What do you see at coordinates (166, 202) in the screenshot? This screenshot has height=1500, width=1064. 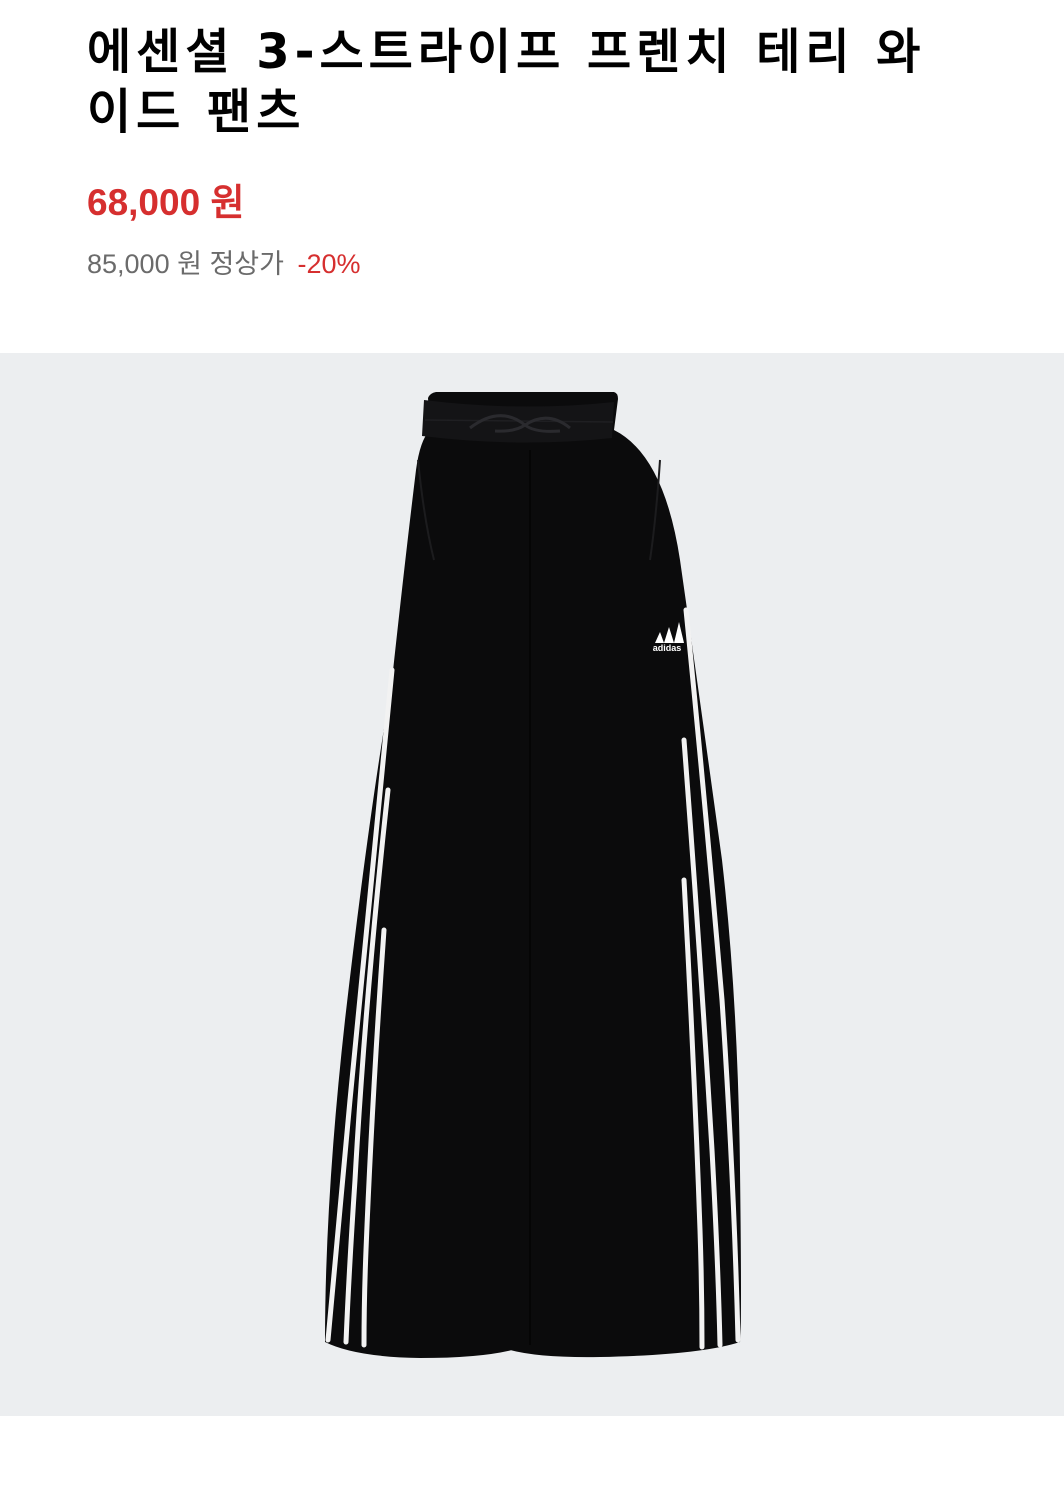 I see `sale-price: 68,000 원` at bounding box center [166, 202].